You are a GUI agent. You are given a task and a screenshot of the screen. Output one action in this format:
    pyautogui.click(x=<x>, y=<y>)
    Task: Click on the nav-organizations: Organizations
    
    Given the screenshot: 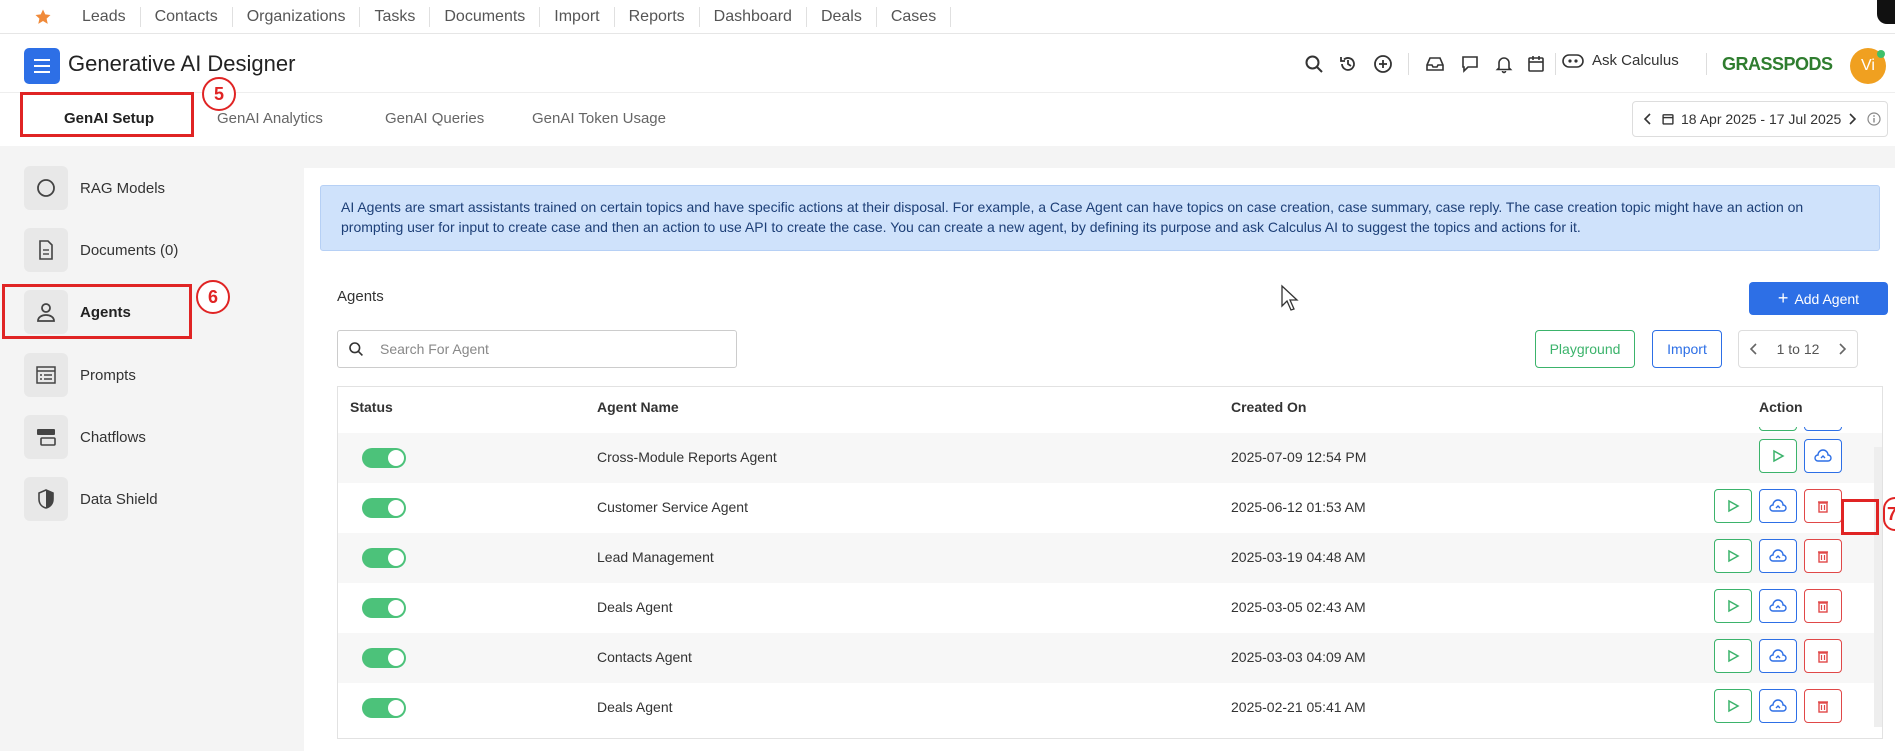 What is the action you would take?
    pyautogui.click(x=297, y=16)
    